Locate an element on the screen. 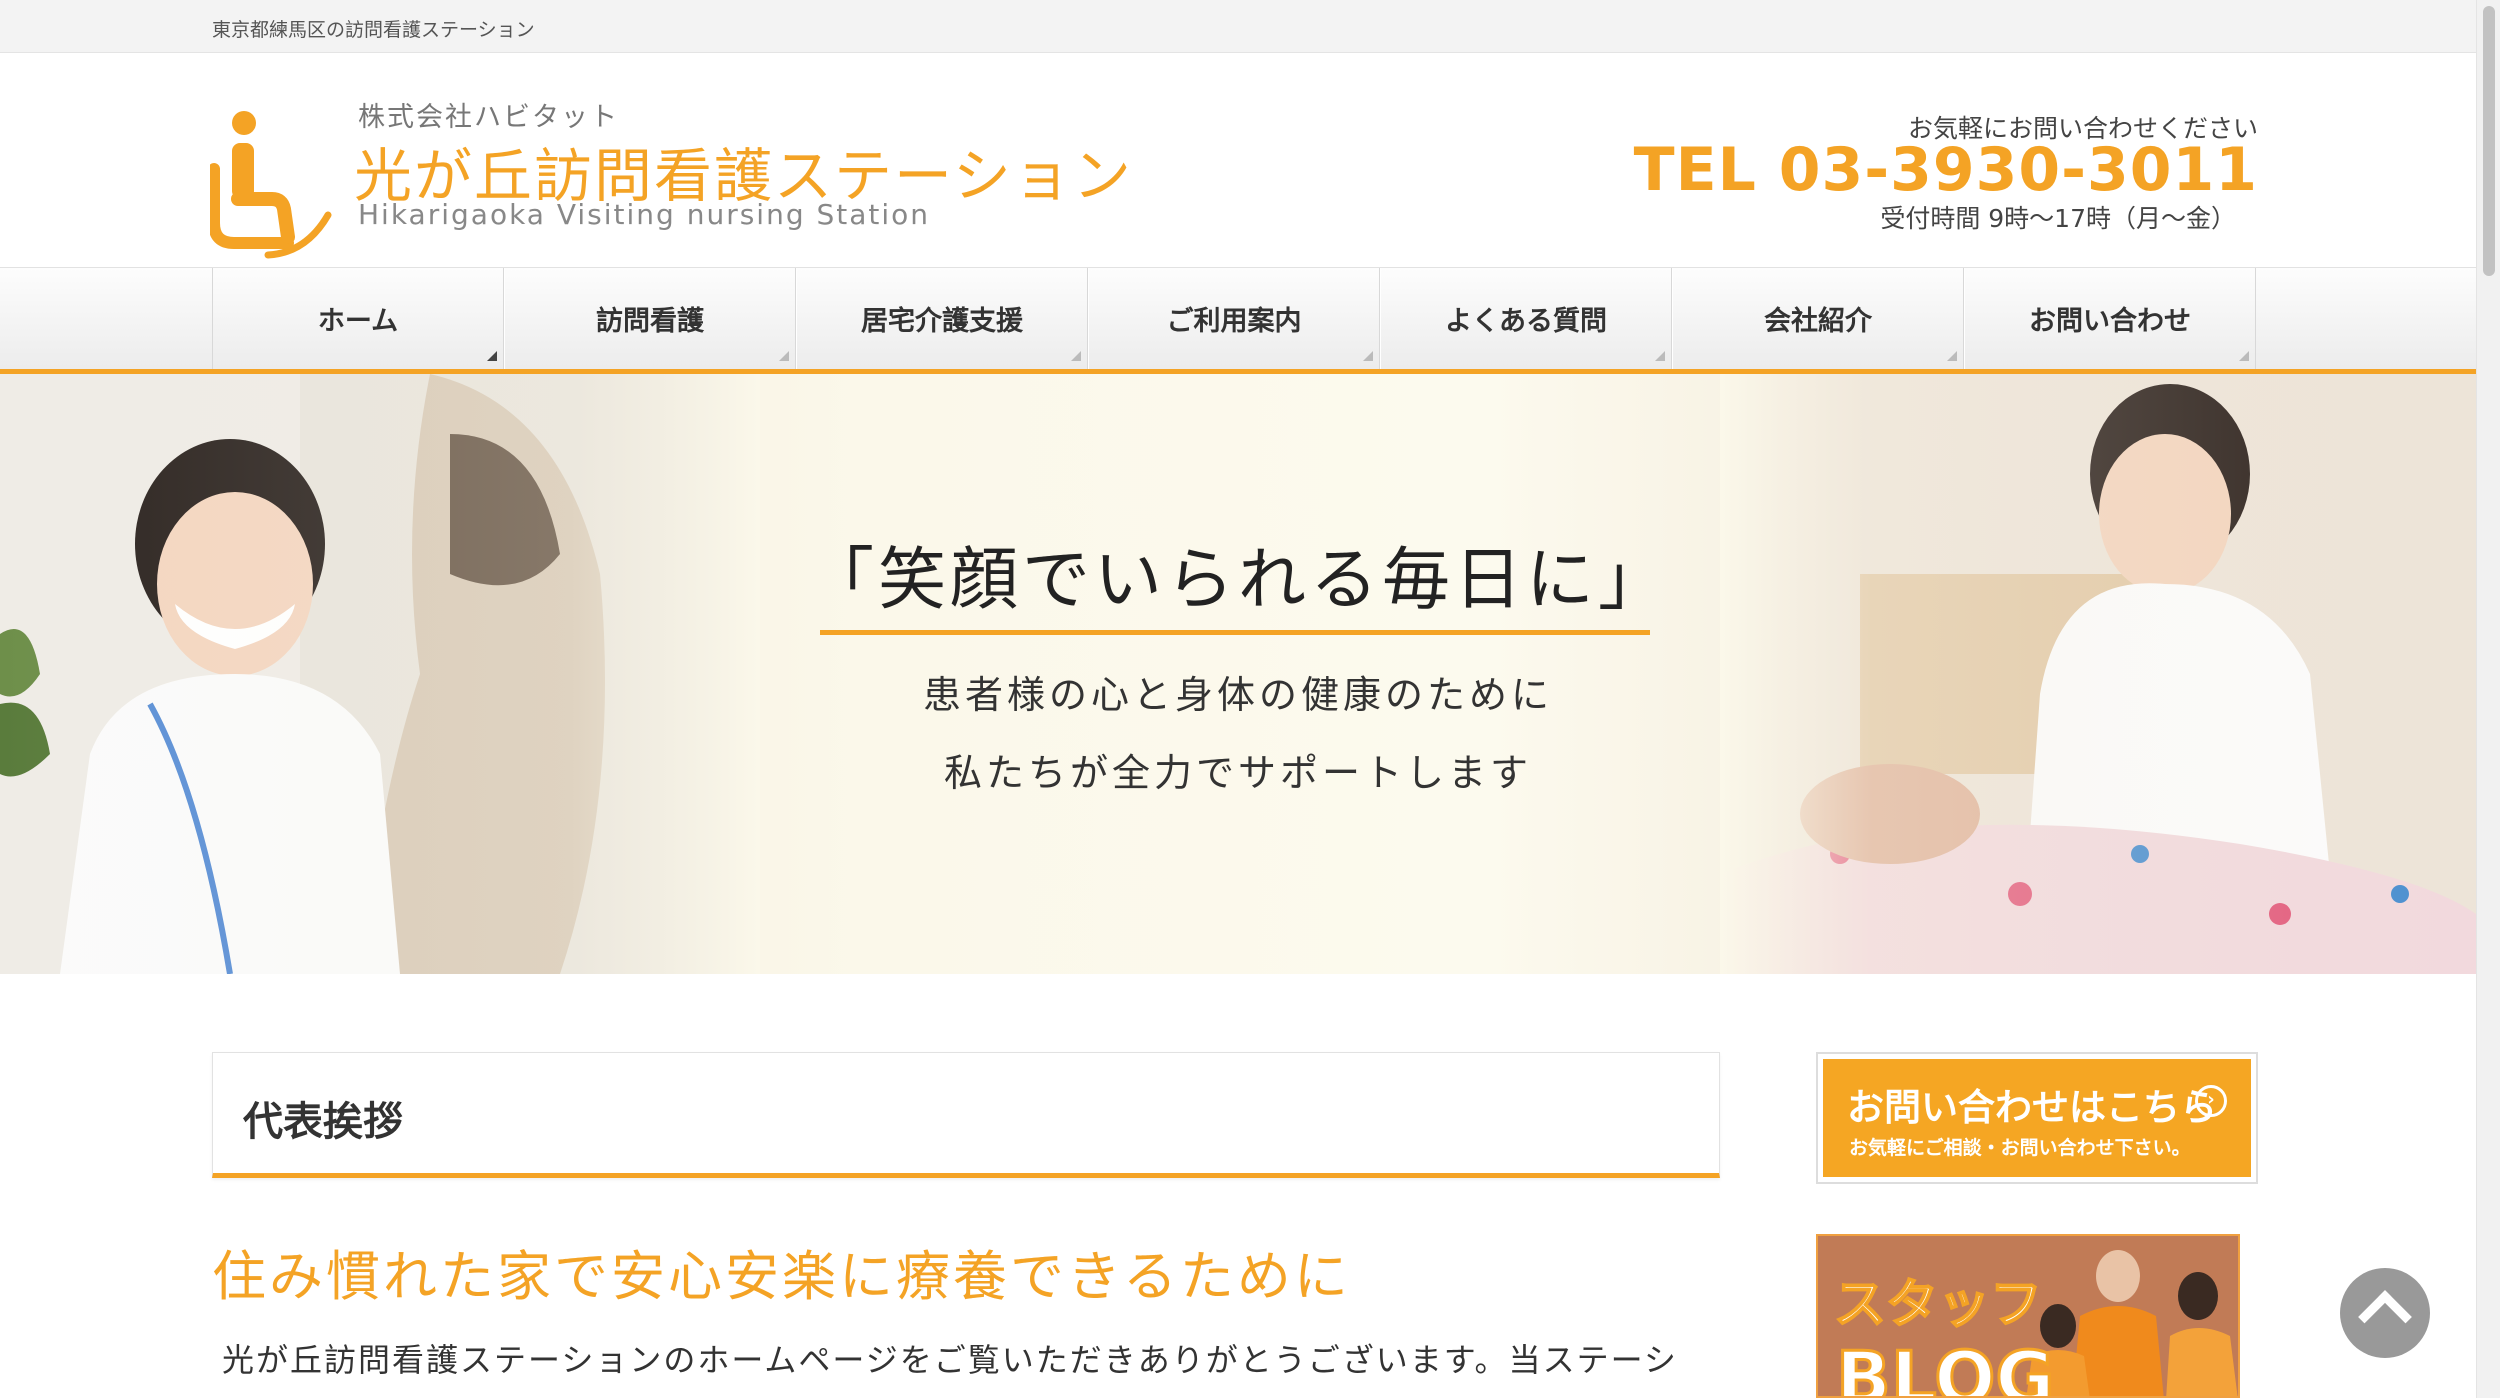  phone-number: TEL 03-3930-3011 is located at coordinates (1946, 170).